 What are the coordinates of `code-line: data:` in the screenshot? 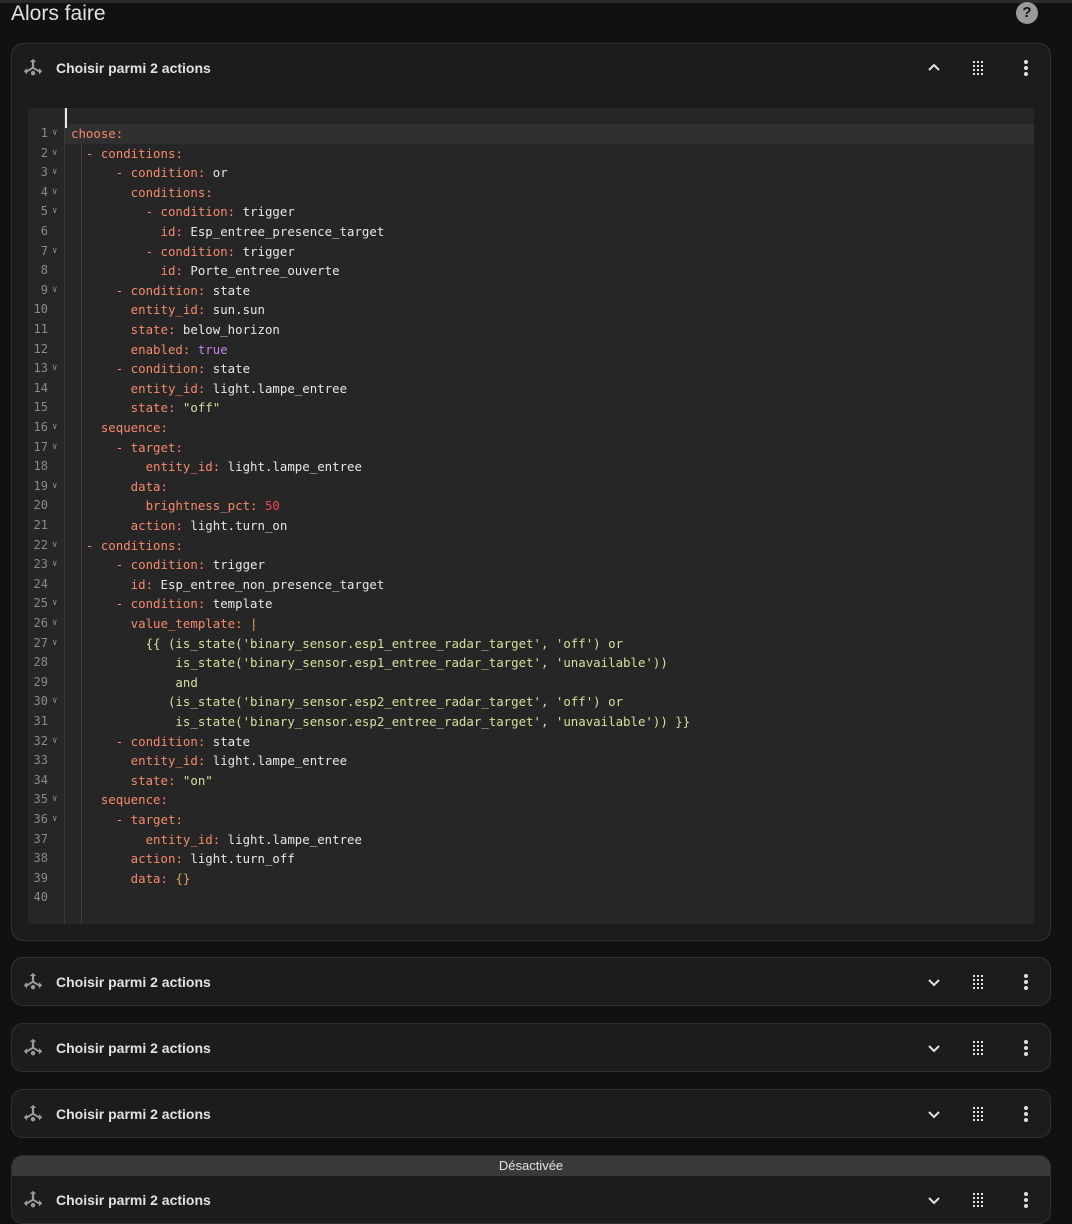 It's located at (119, 487).